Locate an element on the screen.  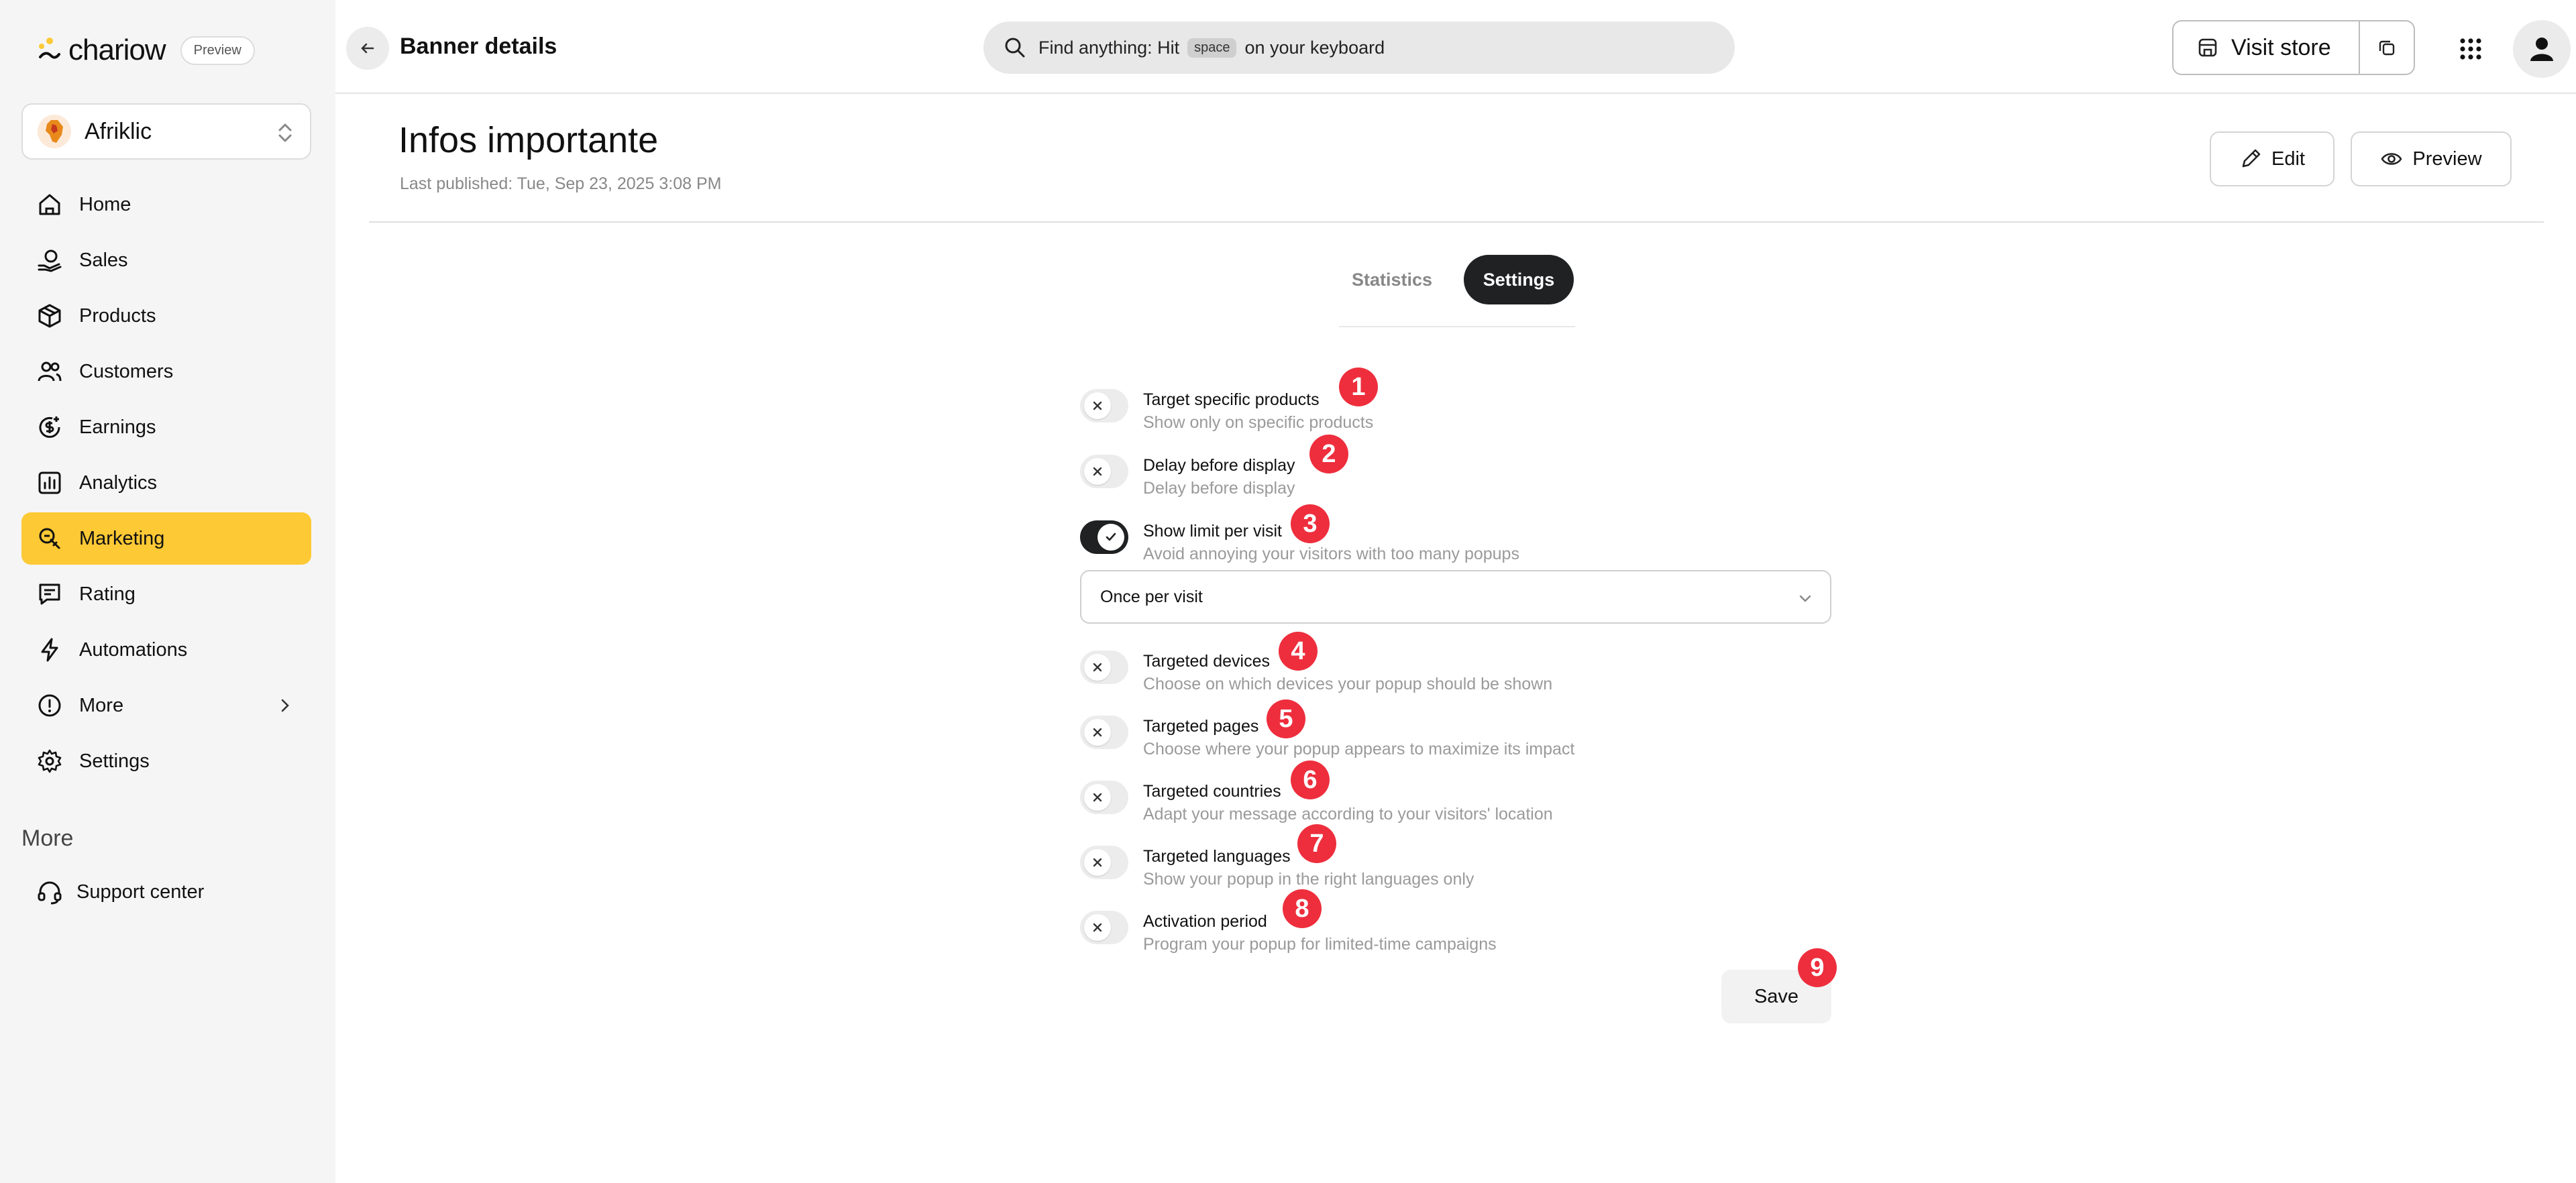
support-center-link: Support center is located at coordinates (120, 892).